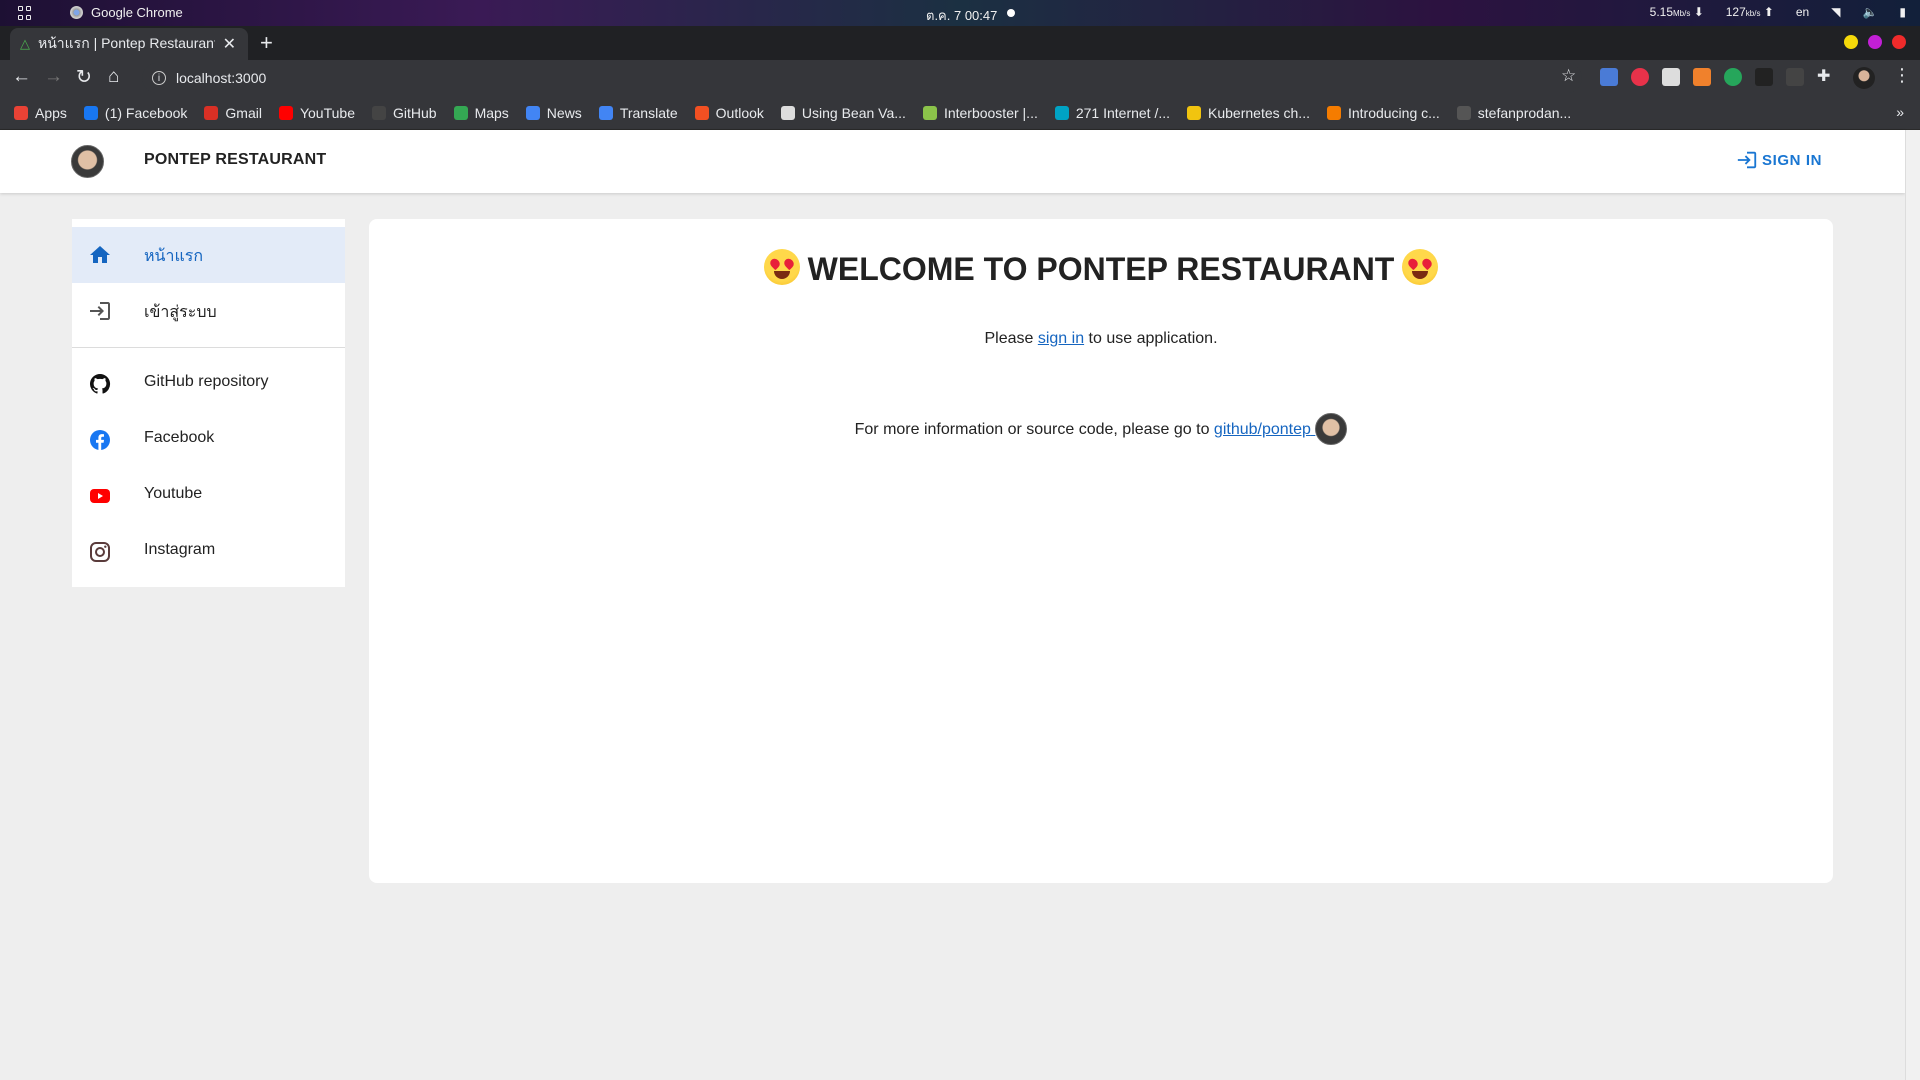 This screenshot has height=1080, width=1920. I want to click on github-link: github/pontep, so click(1280, 429).